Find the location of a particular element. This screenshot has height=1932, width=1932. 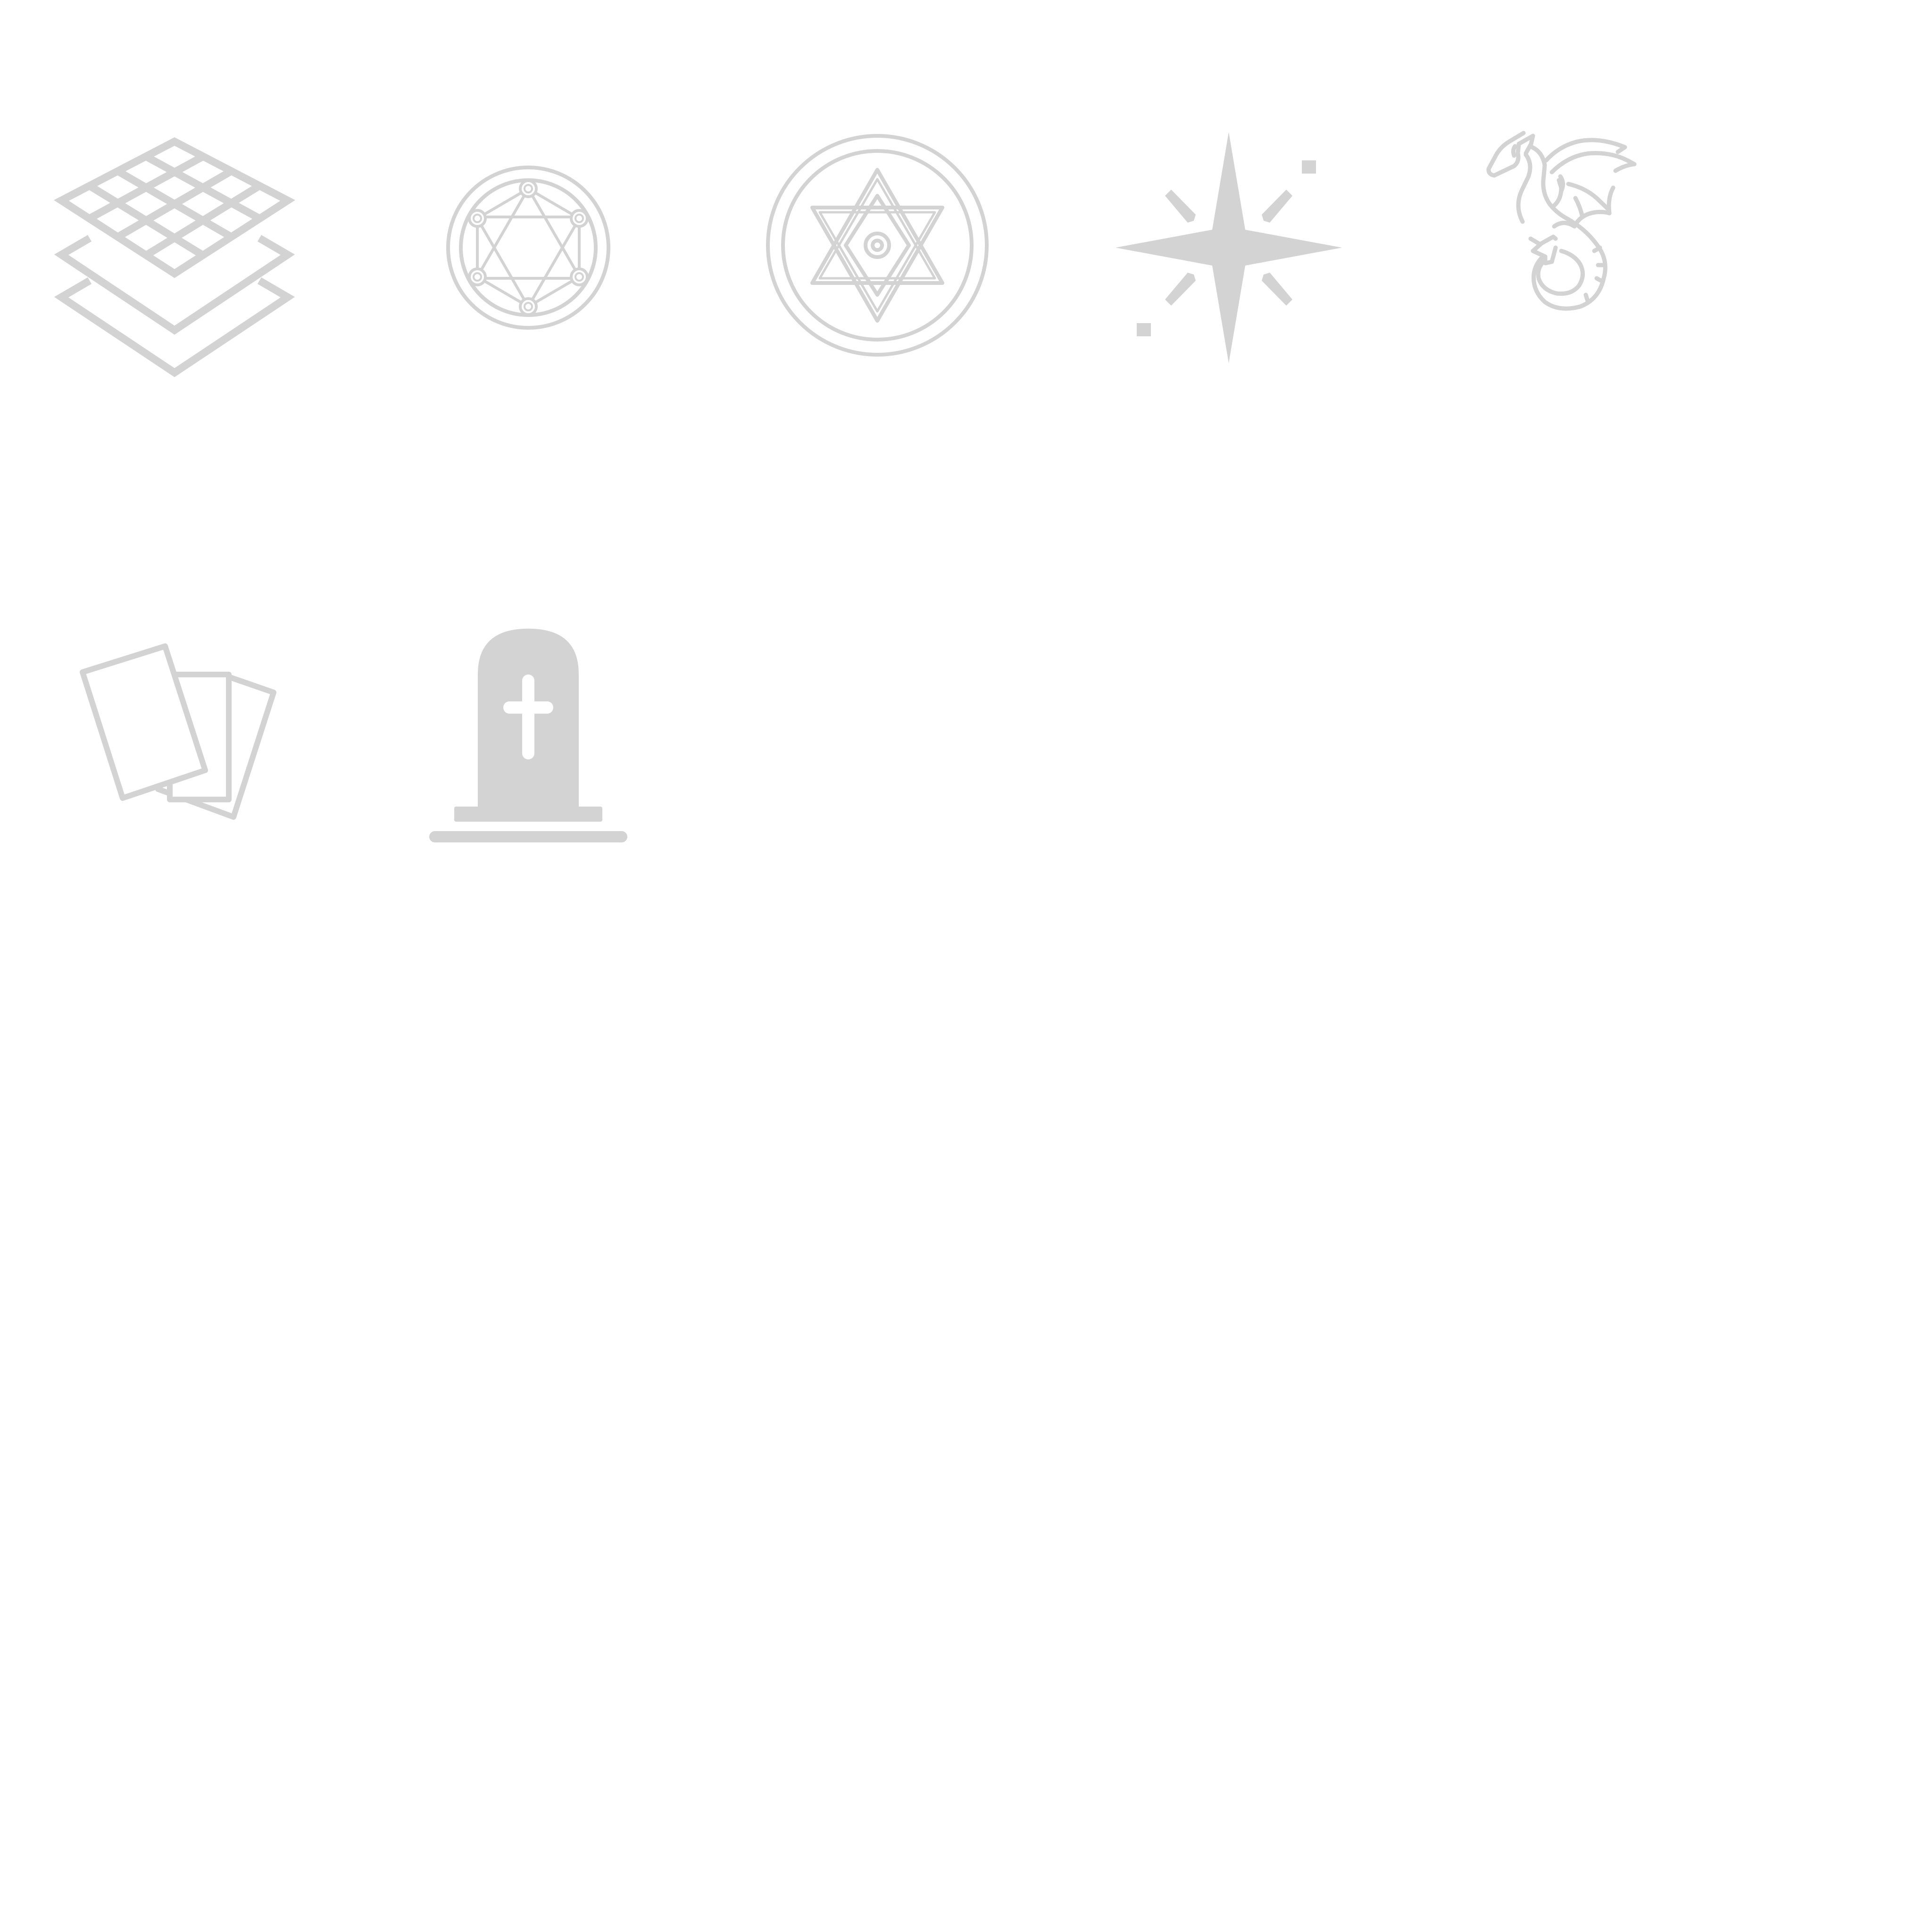

dragon-icon is located at coordinates (1580, 245).